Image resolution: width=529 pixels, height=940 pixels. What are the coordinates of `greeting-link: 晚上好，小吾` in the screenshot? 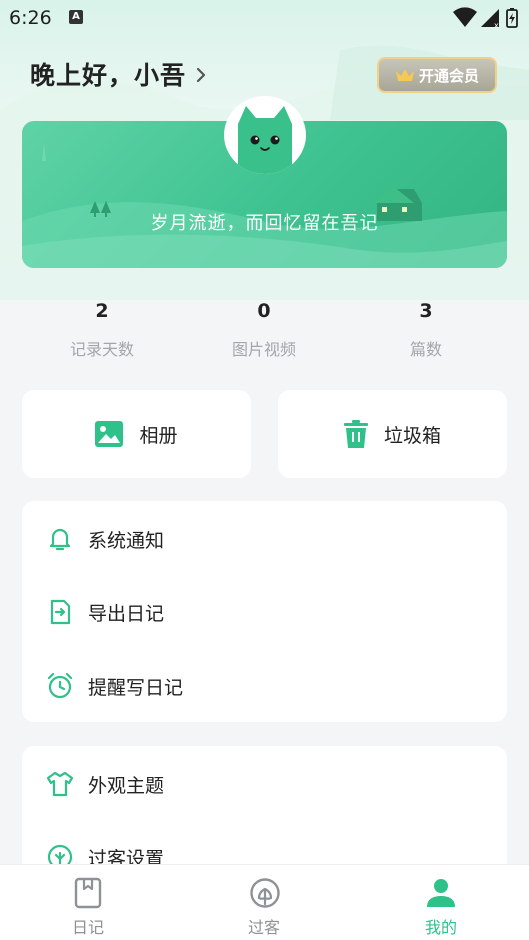 It's located at (118, 74).